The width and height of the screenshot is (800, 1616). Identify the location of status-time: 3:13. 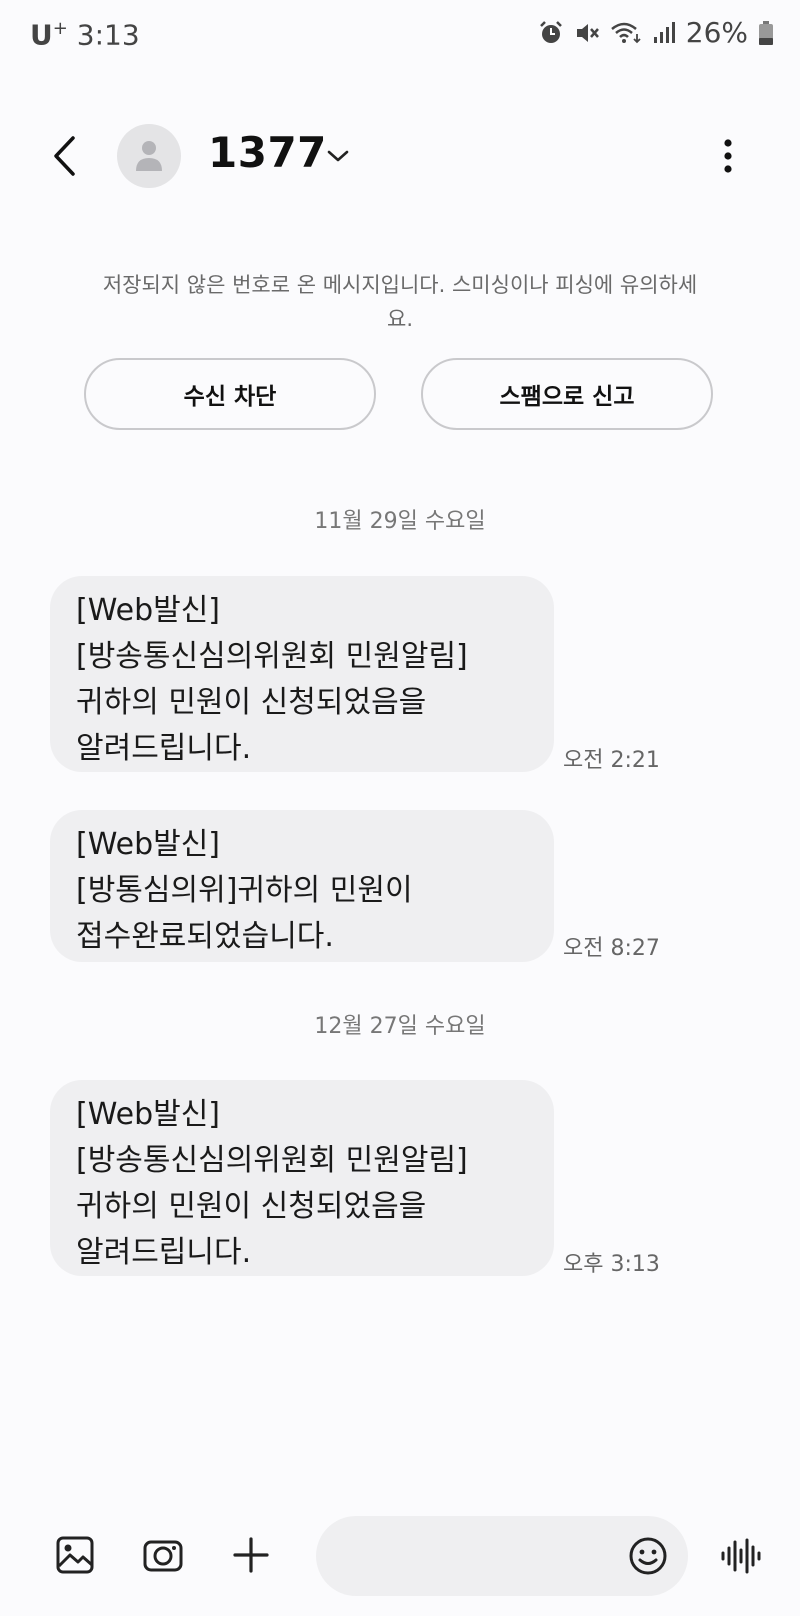
(108, 35).